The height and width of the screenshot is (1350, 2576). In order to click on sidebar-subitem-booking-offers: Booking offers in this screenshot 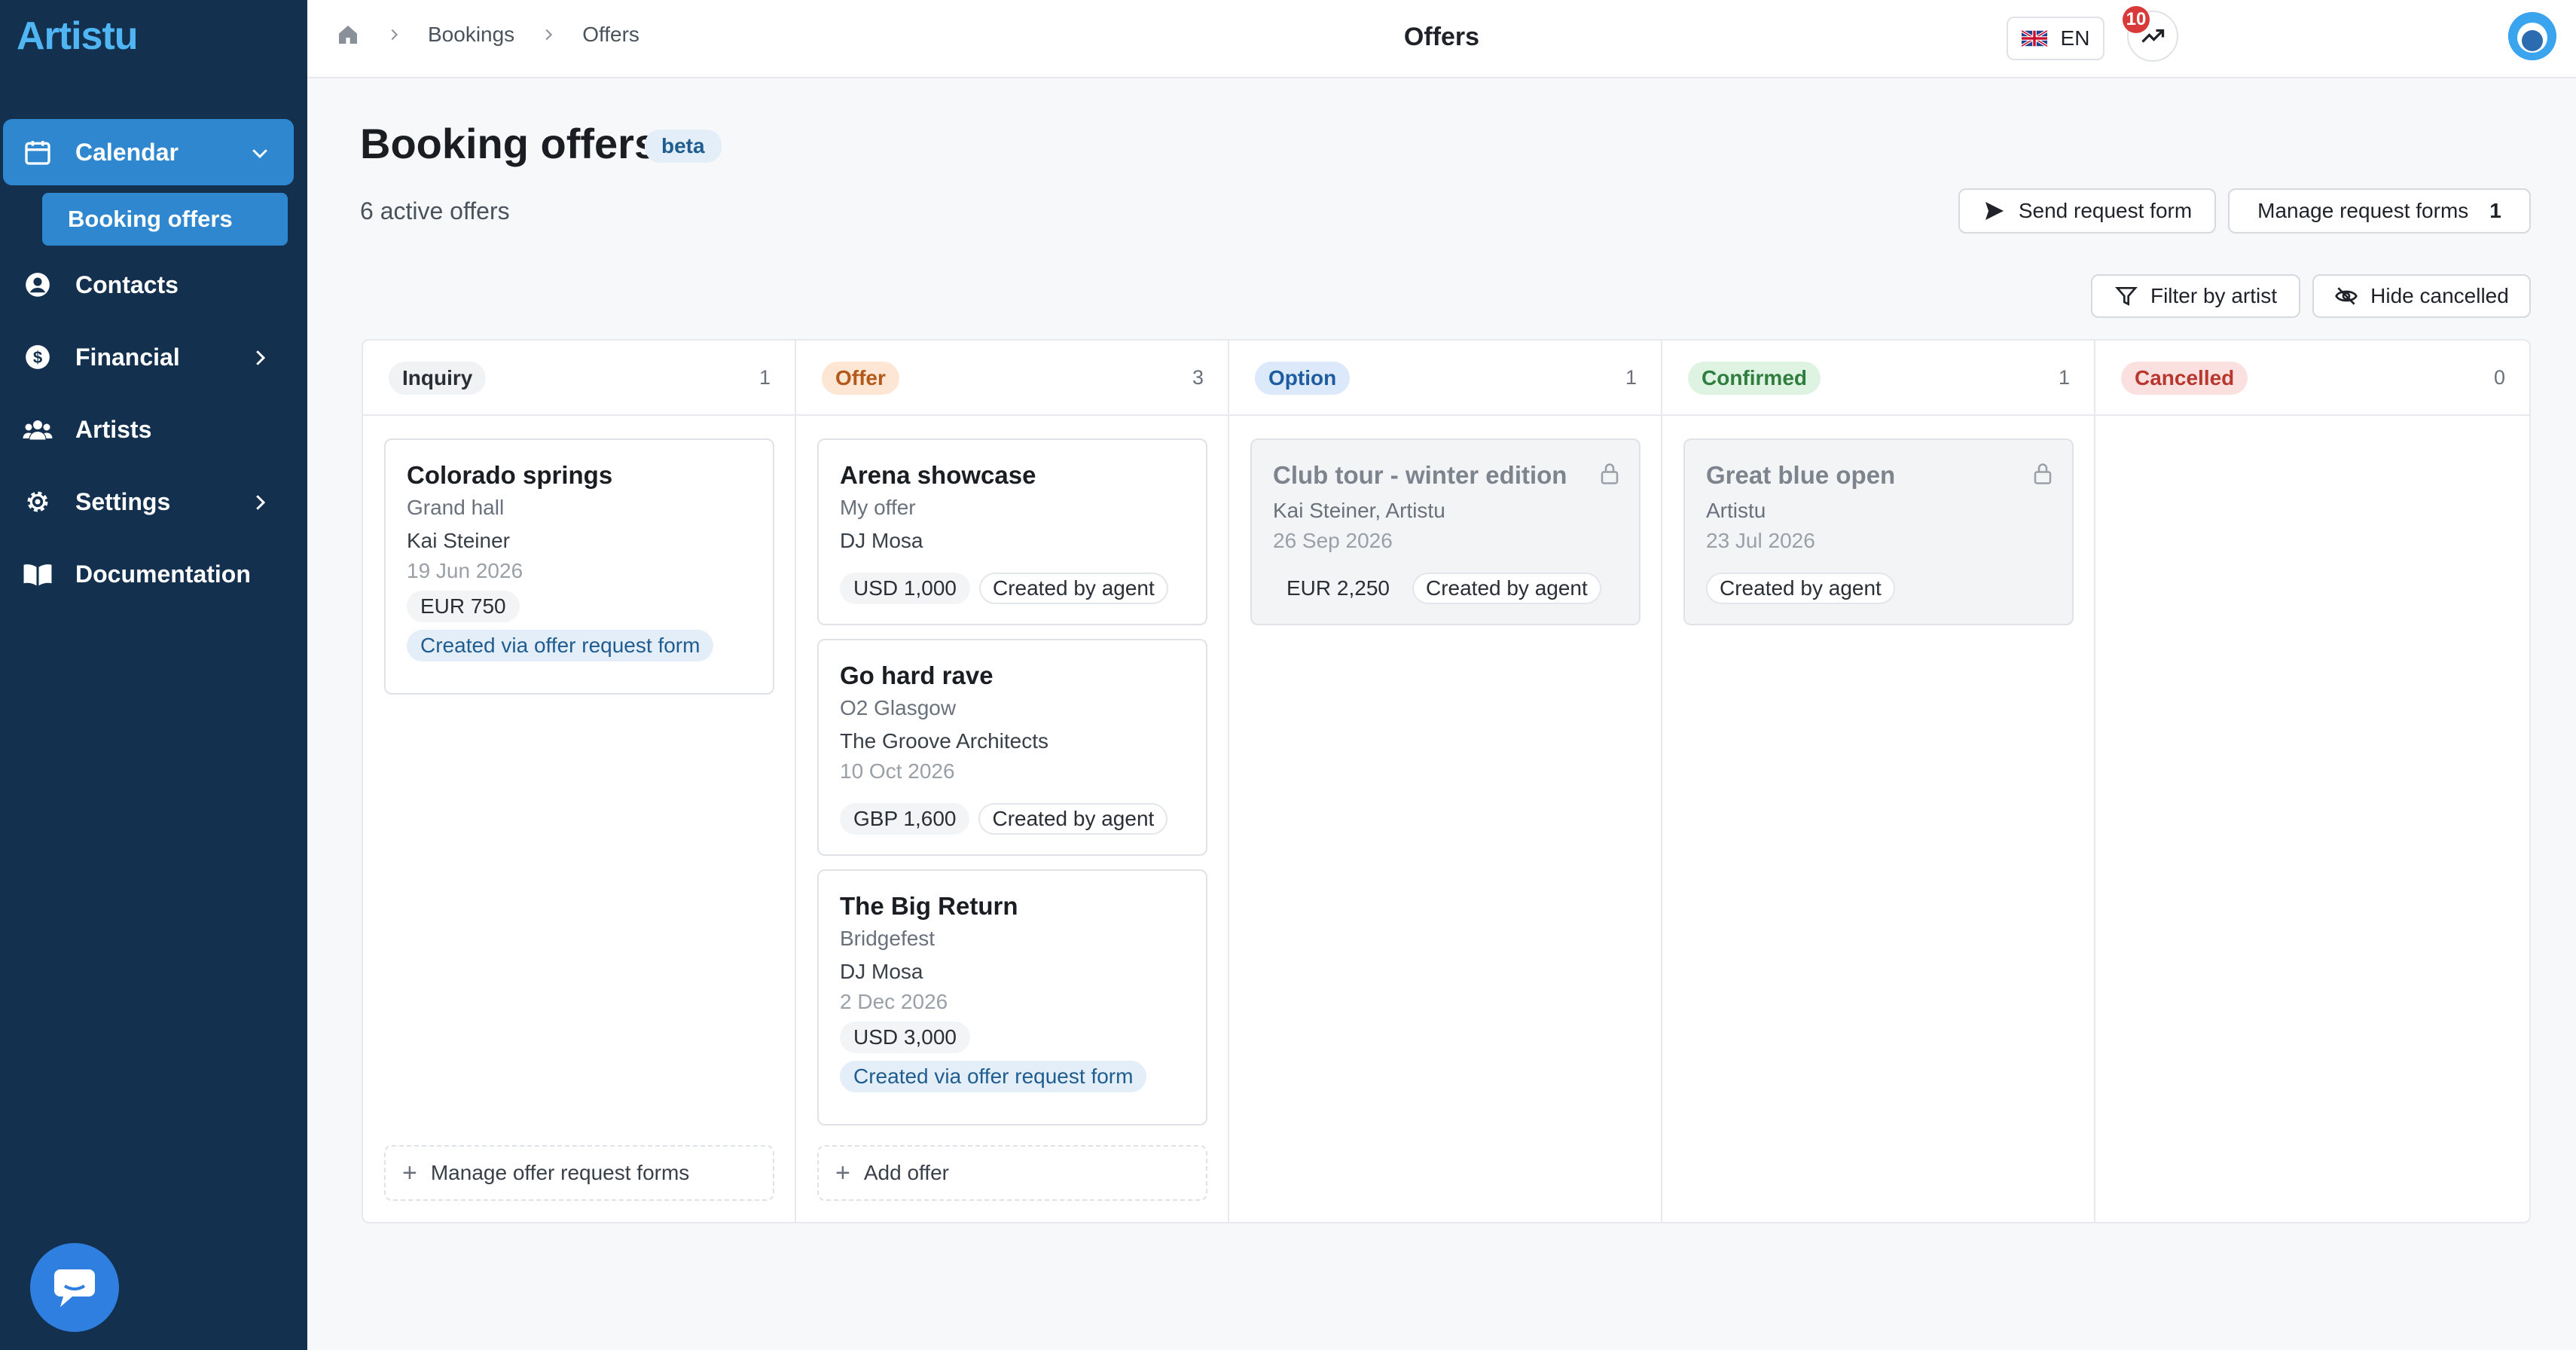, I will do `click(165, 219)`.